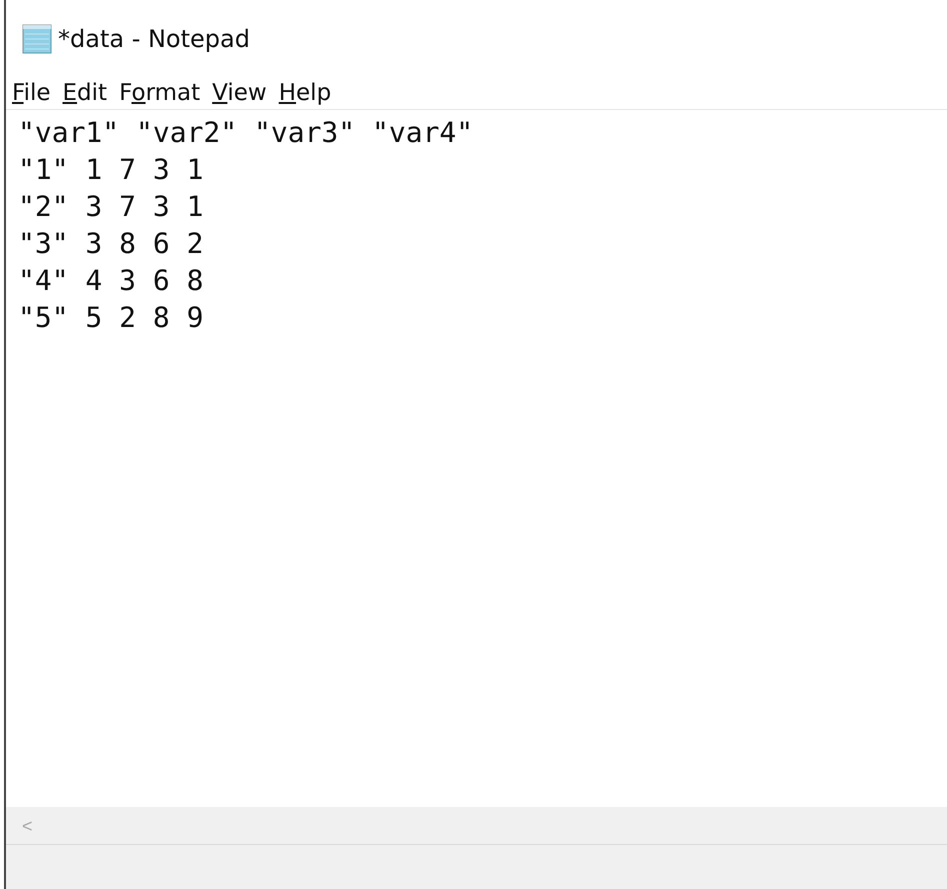 This screenshot has height=889, width=947. I want to click on text-line: "5" 5 2 8 9, so click(111, 318).